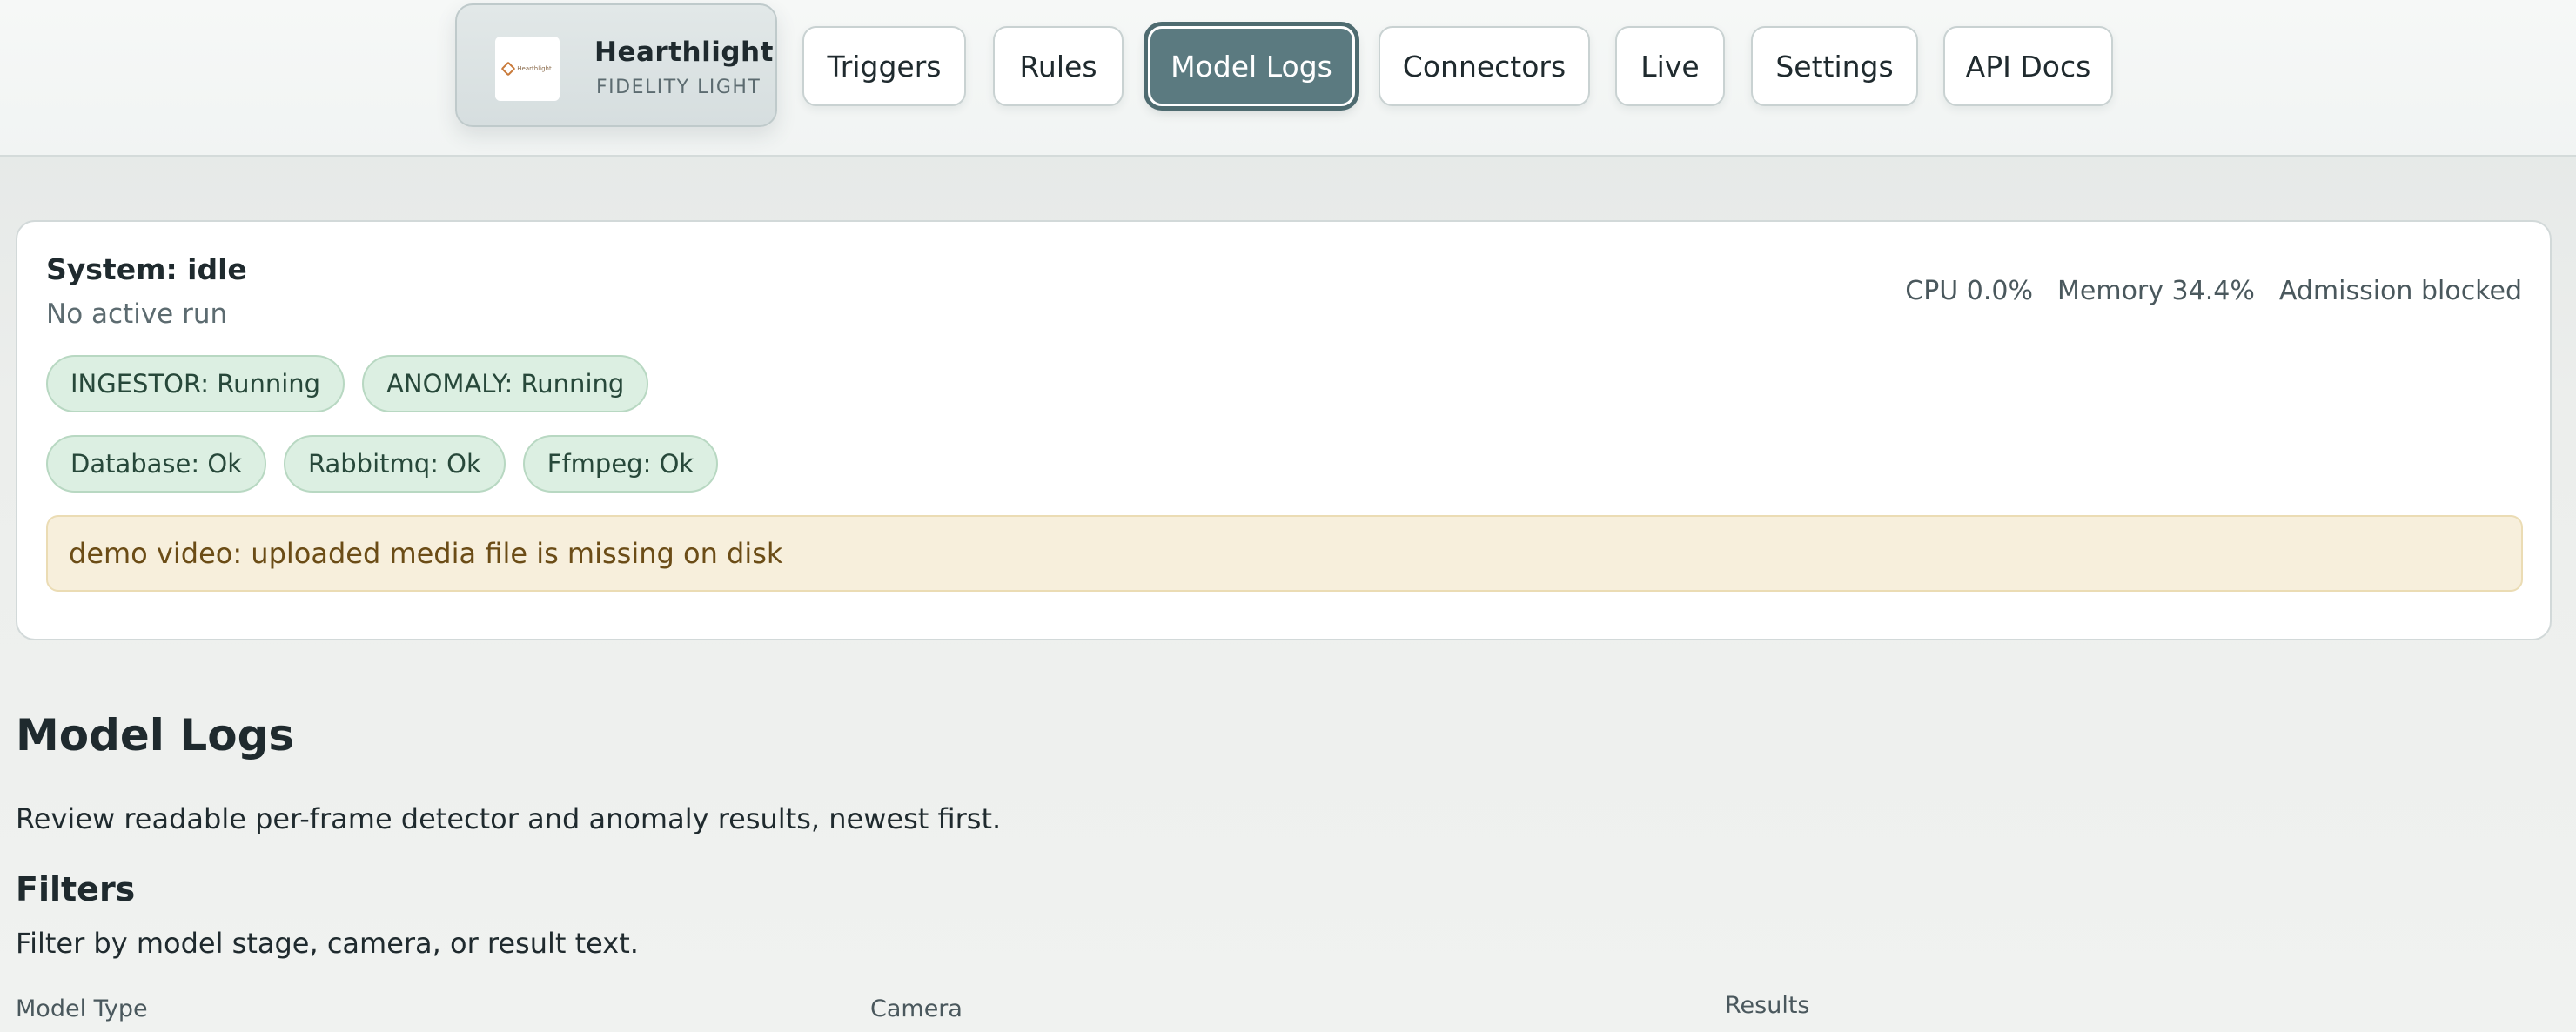 The width and height of the screenshot is (2576, 1032). Describe the element at coordinates (137, 314) in the screenshot. I see `system-run-status: No active run` at that location.